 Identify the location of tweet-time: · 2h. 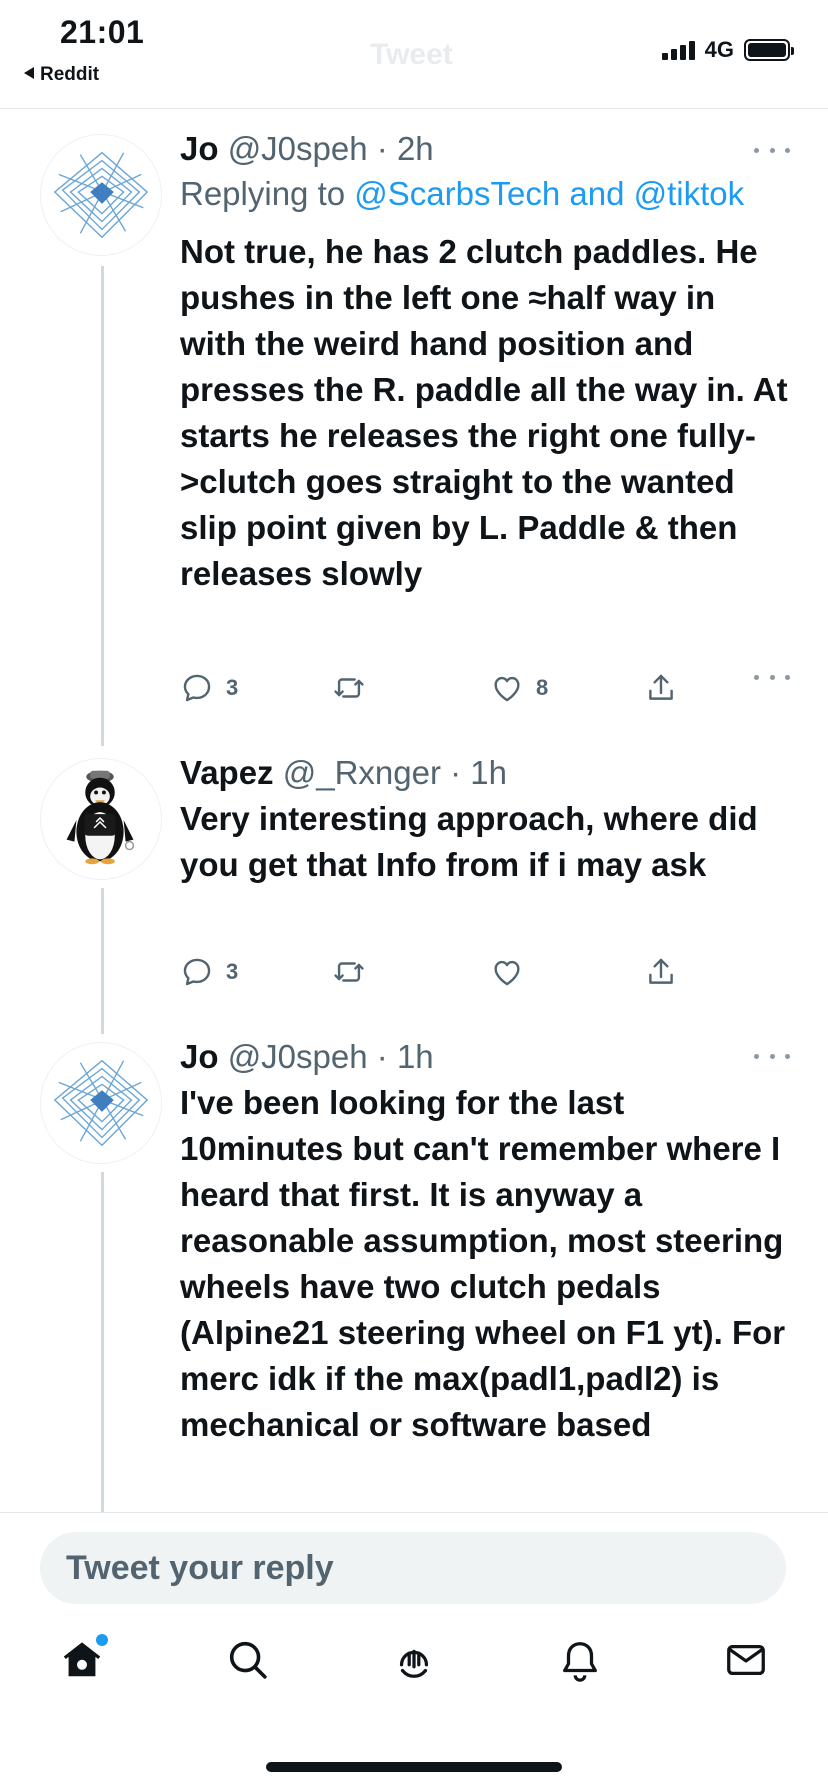
(405, 148).